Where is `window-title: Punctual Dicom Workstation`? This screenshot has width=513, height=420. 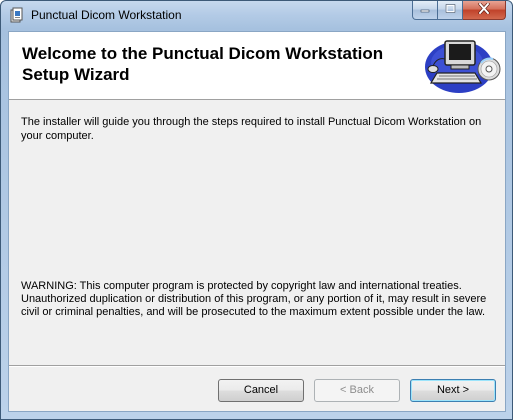
window-title: Punctual Dicom Workstation is located at coordinates (106, 15).